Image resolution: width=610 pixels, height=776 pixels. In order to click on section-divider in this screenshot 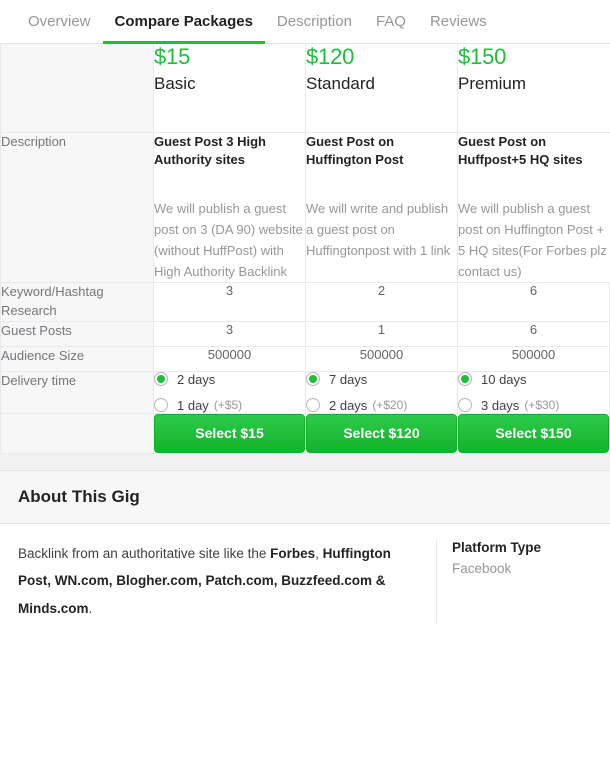, I will do `click(305, 462)`.